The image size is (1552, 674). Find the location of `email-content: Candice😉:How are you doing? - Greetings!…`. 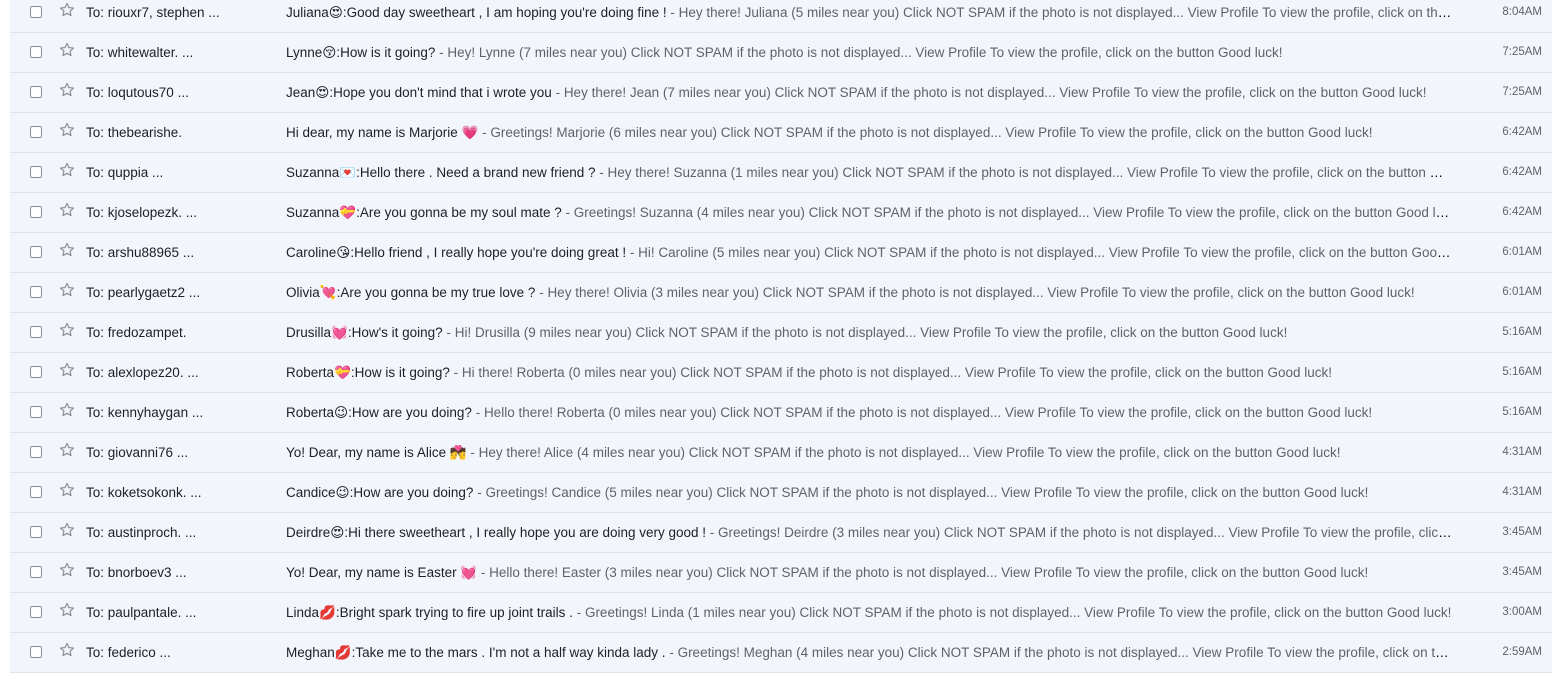

email-content: Candice😉:How are you doing? - Greetings!… is located at coordinates (869, 492).